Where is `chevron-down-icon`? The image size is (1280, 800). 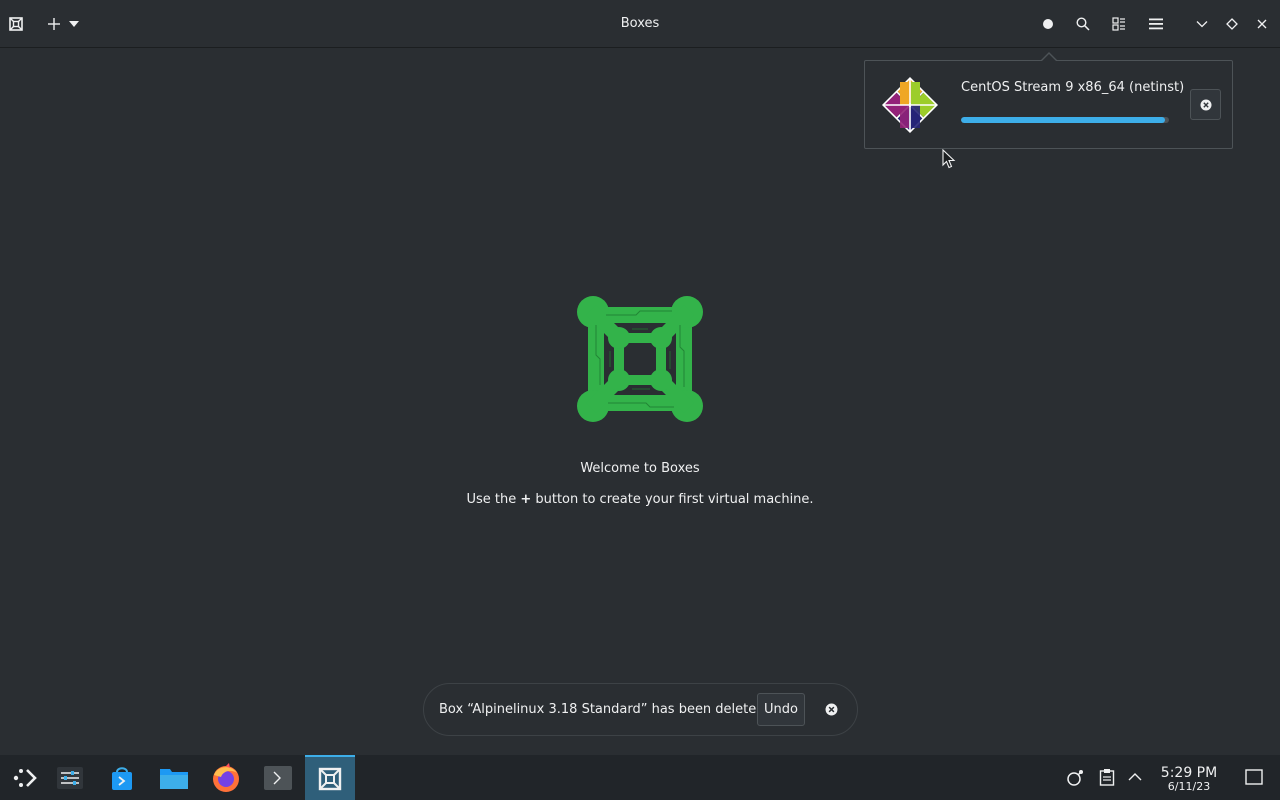
chevron-down-icon is located at coordinates (1202, 24).